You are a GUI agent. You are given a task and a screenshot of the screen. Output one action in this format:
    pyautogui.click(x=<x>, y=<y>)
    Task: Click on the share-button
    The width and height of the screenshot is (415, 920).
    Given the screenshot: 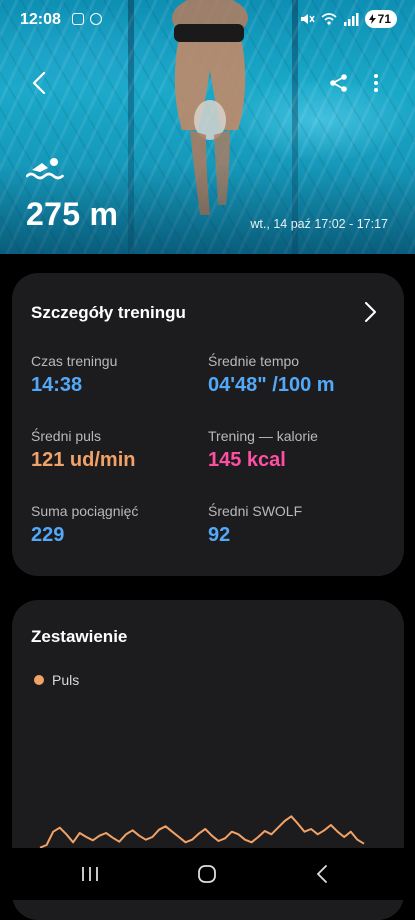 What is the action you would take?
    pyautogui.click(x=339, y=83)
    